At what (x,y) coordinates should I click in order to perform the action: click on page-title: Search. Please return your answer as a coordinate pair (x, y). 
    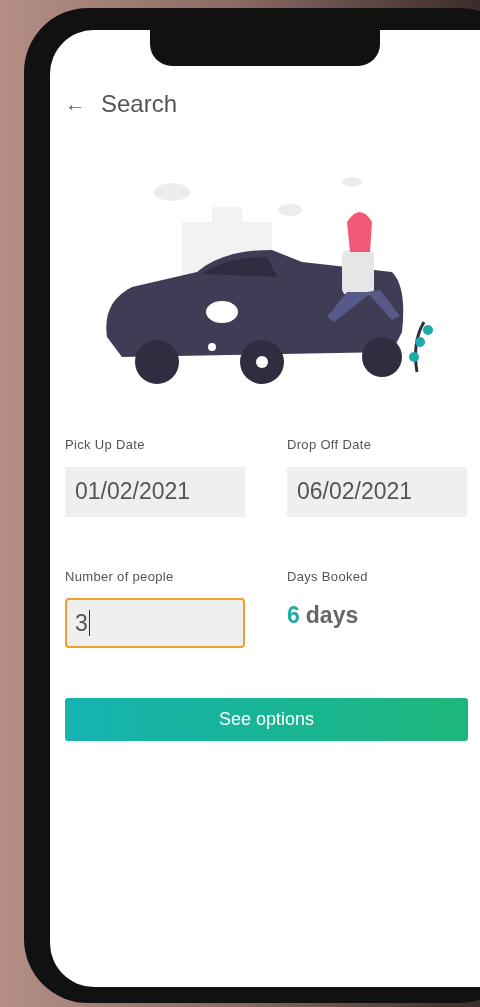
    Looking at the image, I should click on (139, 104).